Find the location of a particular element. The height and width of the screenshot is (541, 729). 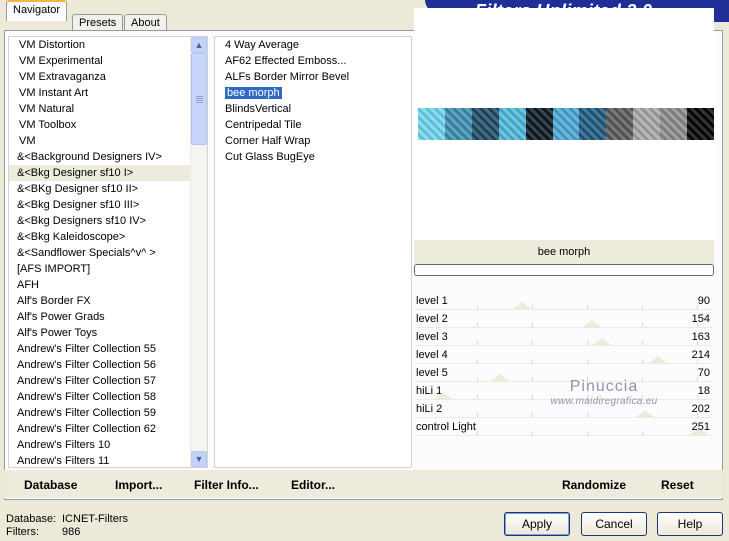

category-item: VM Toolbox is located at coordinates (108, 125).